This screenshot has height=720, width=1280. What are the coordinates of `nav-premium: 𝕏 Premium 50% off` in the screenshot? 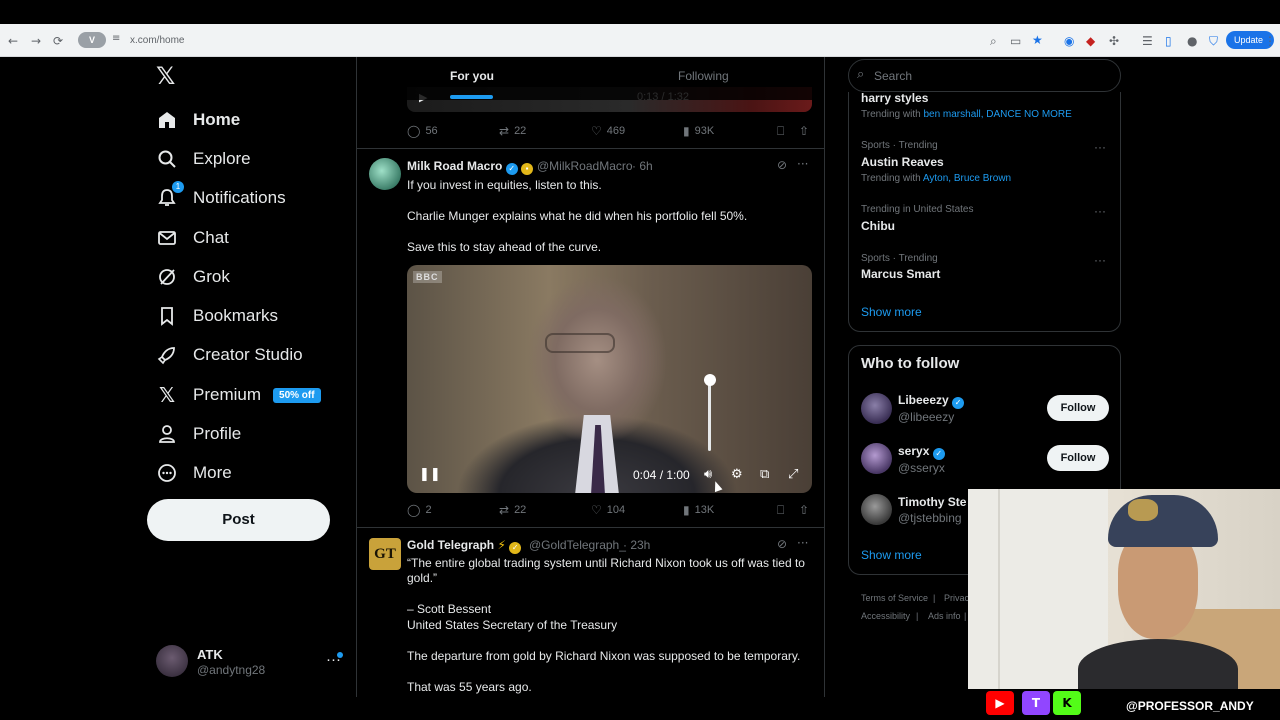 It's located at (238, 395).